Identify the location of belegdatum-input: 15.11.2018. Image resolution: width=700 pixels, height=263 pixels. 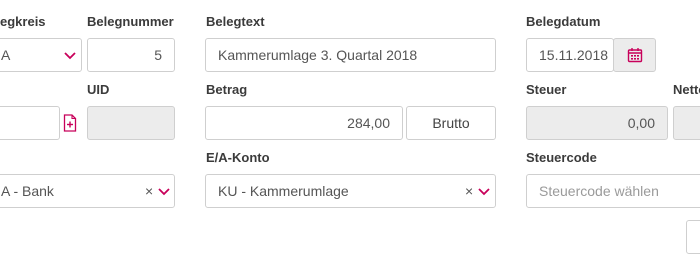
(570, 55).